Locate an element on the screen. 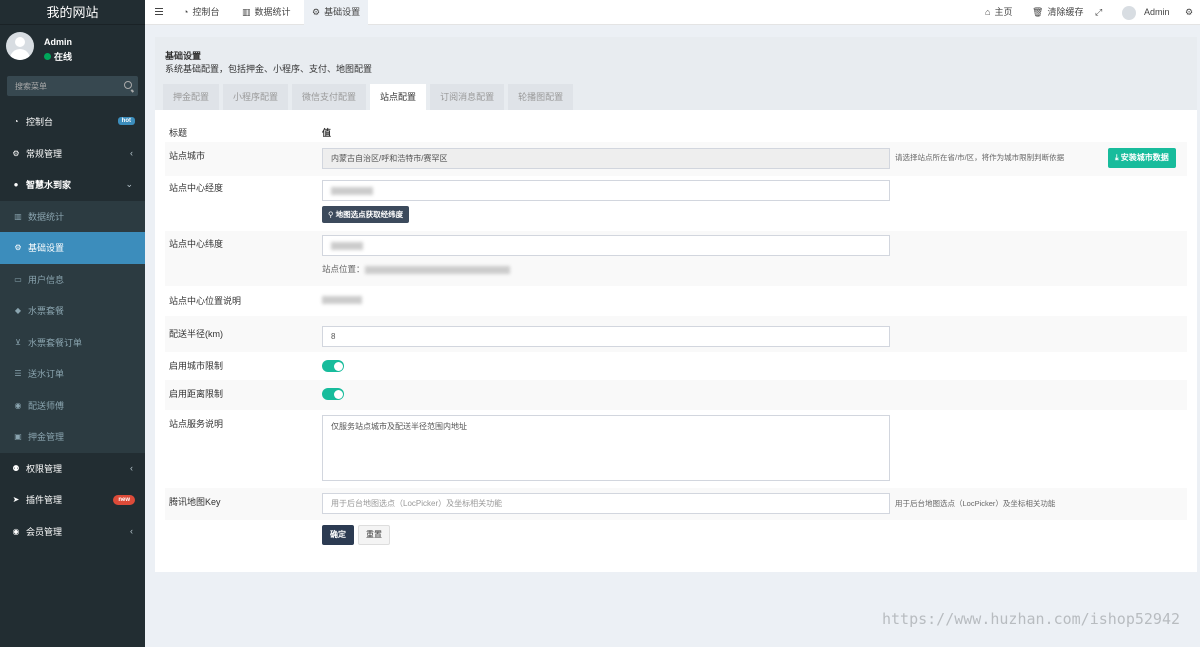 This screenshot has width=1200, height=647. latitude-row: 站点中心纬度 站点位置： is located at coordinates (676, 258).